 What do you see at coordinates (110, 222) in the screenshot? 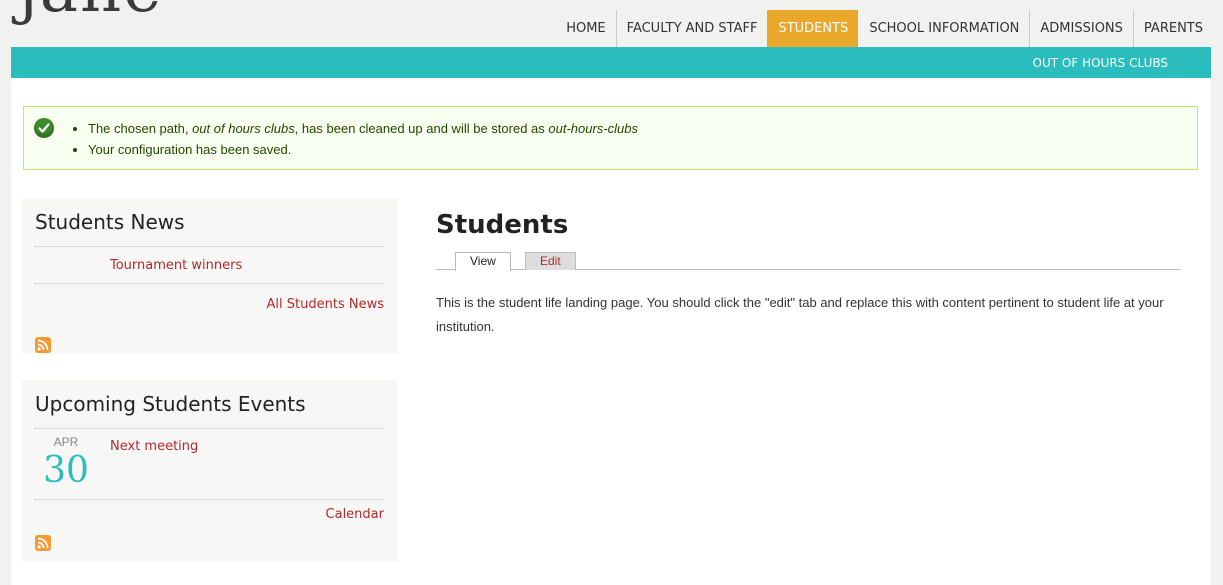
I see `block-title: Students News` at bounding box center [110, 222].